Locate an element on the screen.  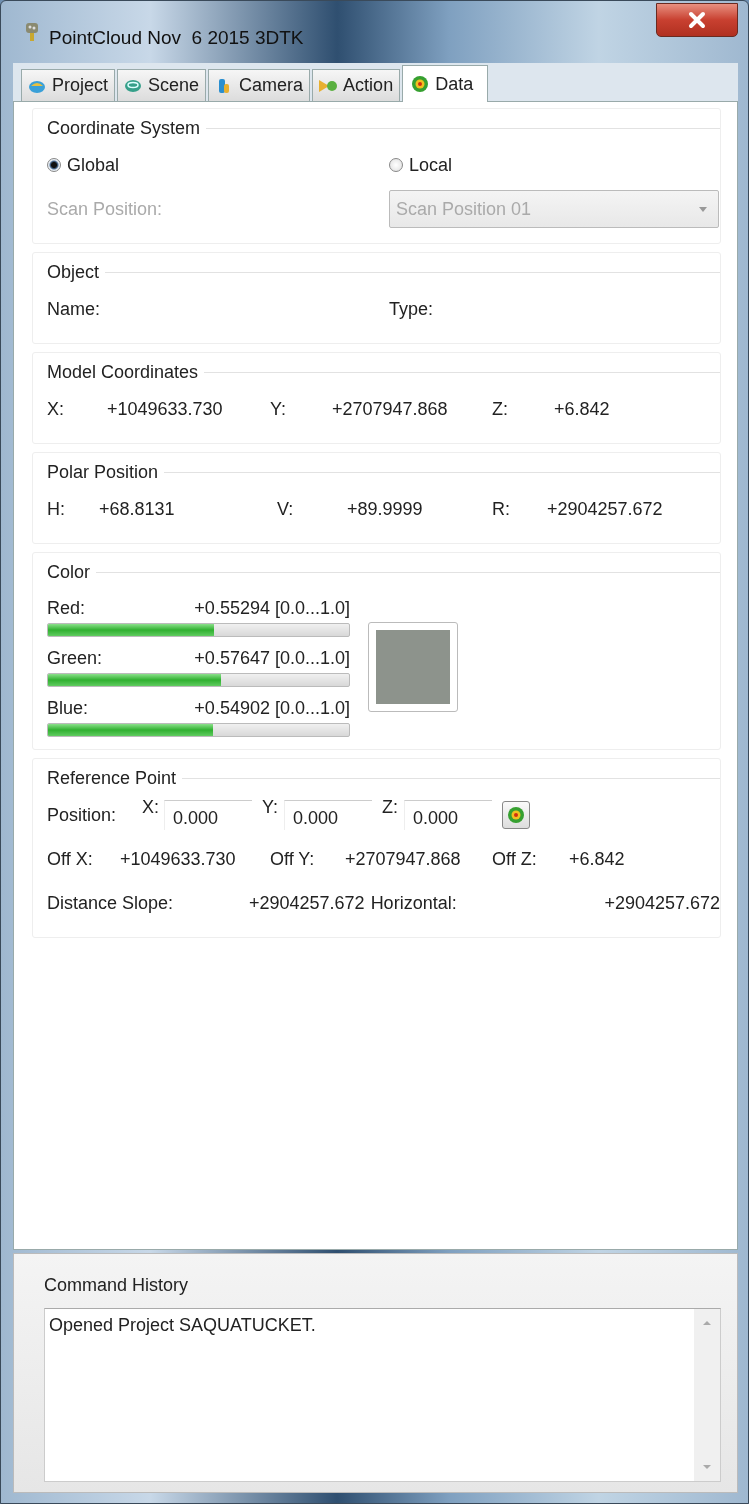
channel-reading: +0.57647 [0.0...1.0] is located at coordinates (272, 658).